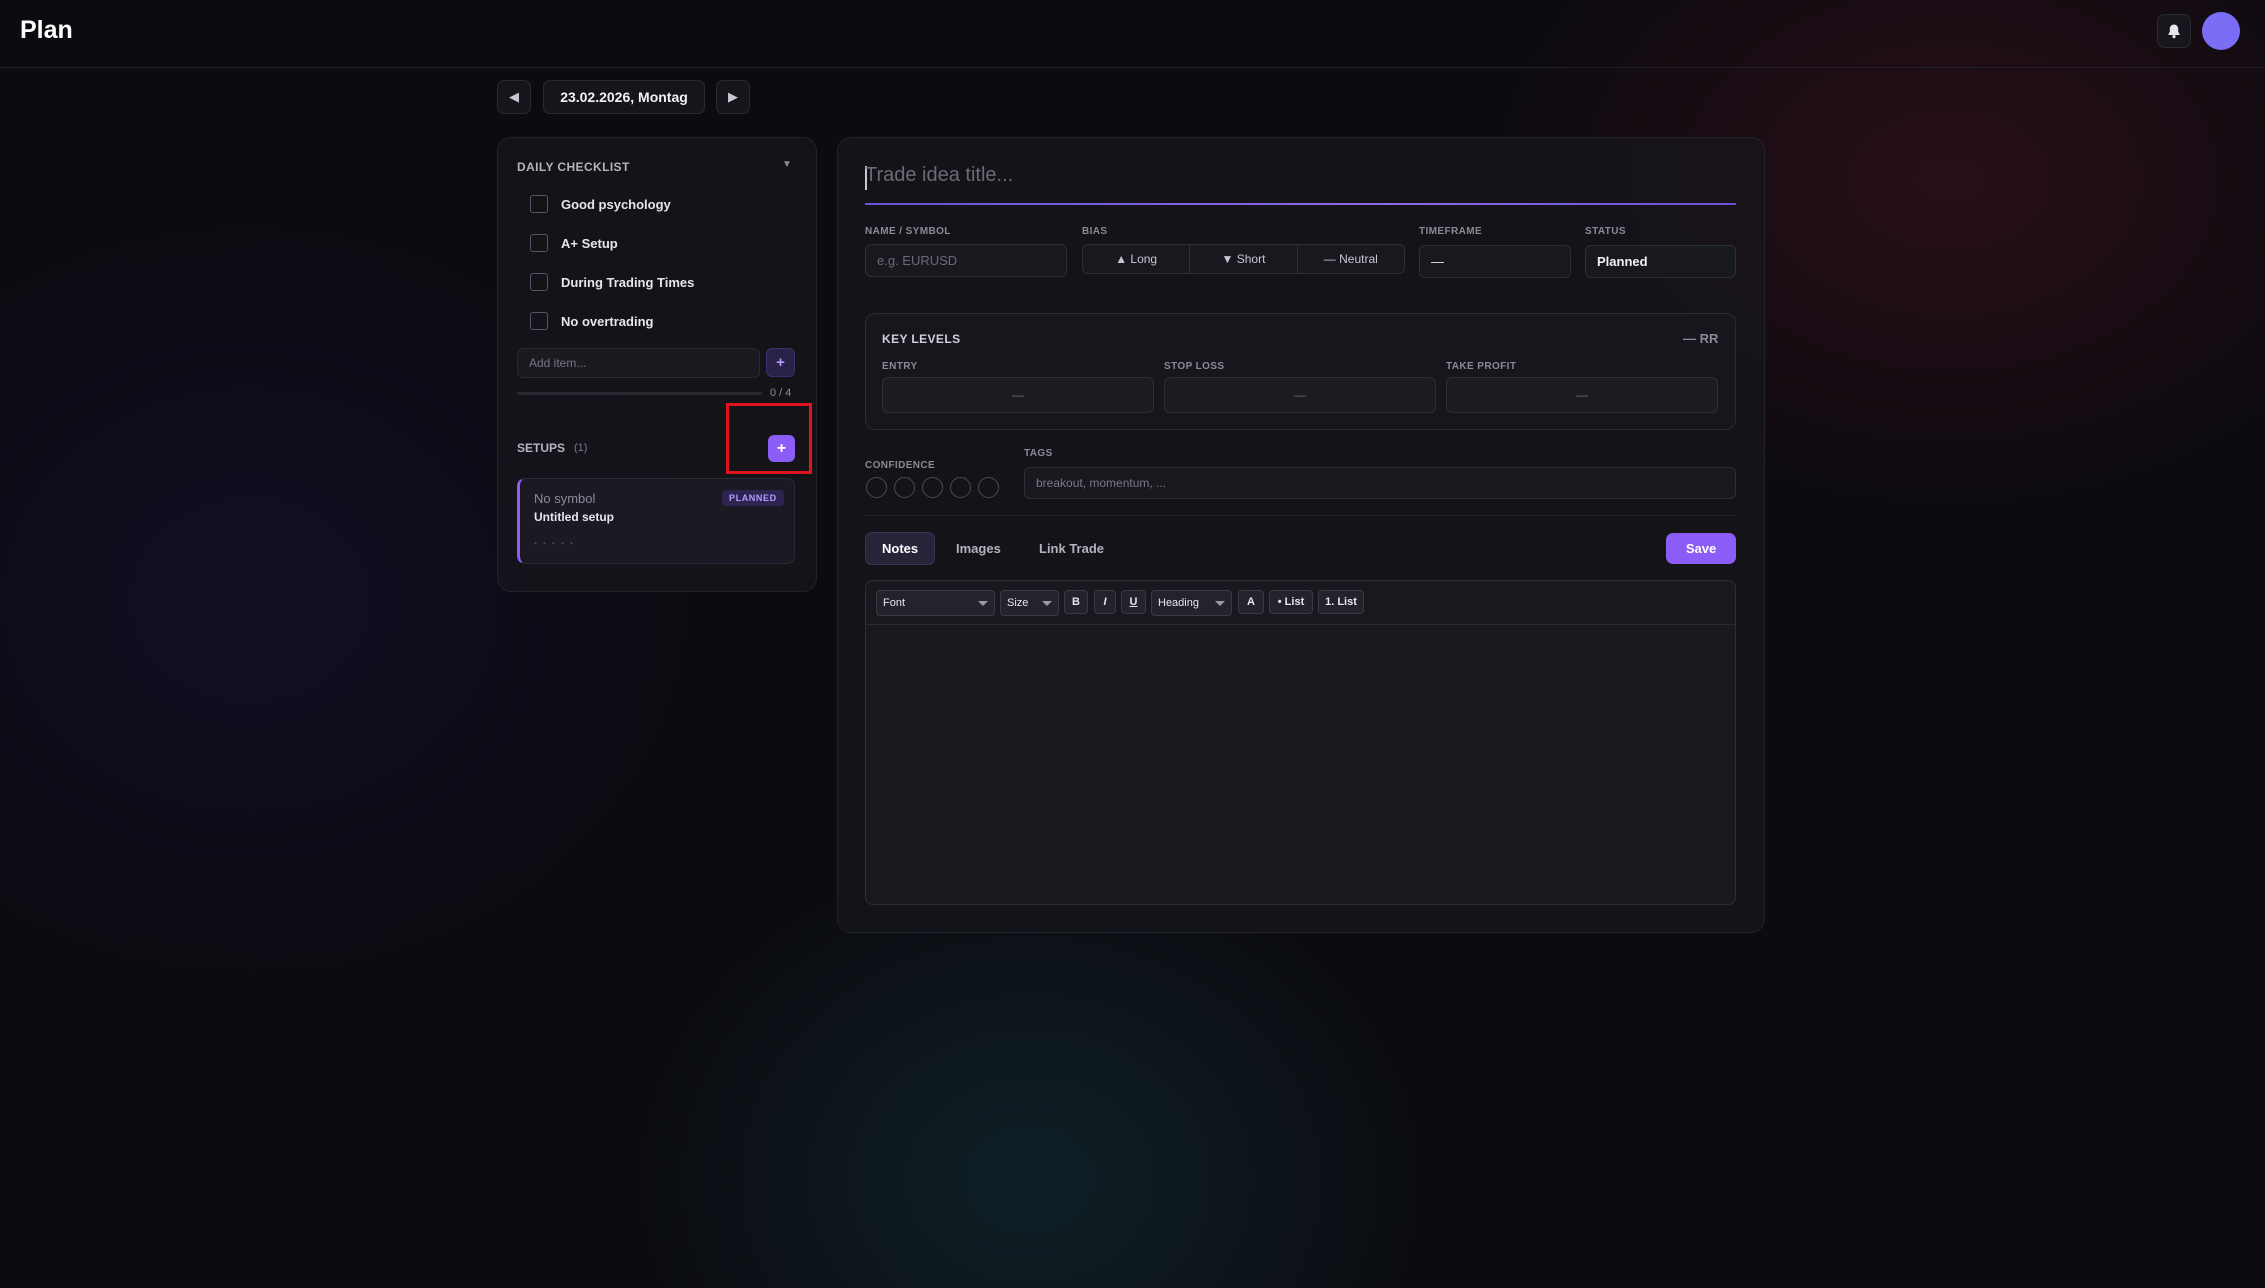 The image size is (2265, 1288). What do you see at coordinates (589, 243) in the screenshot?
I see `checklist-item-label: A+ Setup` at bounding box center [589, 243].